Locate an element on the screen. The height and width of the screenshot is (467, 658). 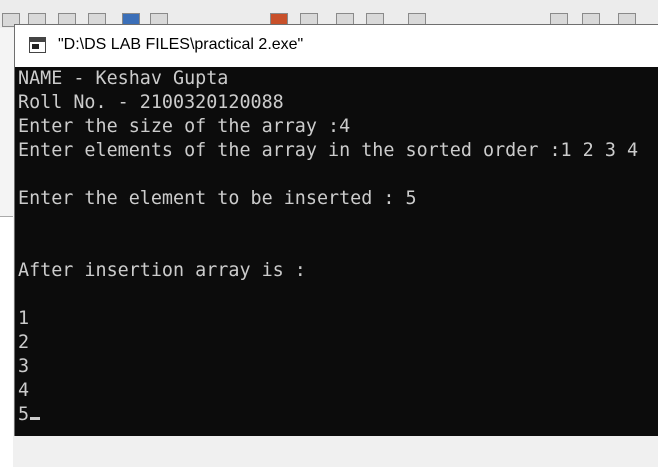
console-line: Enter the element to be inserted : 5 is located at coordinates (217, 198).